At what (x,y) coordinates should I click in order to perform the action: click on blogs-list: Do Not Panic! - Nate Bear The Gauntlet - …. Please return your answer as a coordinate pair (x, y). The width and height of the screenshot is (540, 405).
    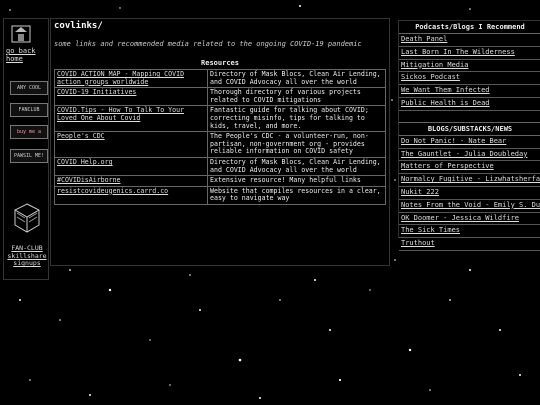
    Looking at the image, I should click on (469, 193).